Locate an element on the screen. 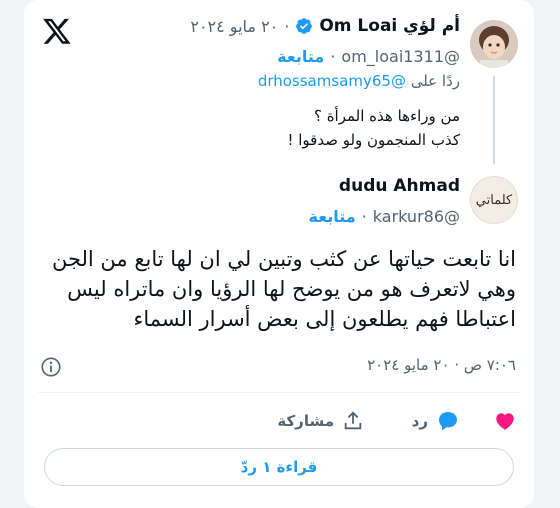 The height and width of the screenshot is (508, 560). avatar-logo-text: كلماتي is located at coordinates (494, 200).